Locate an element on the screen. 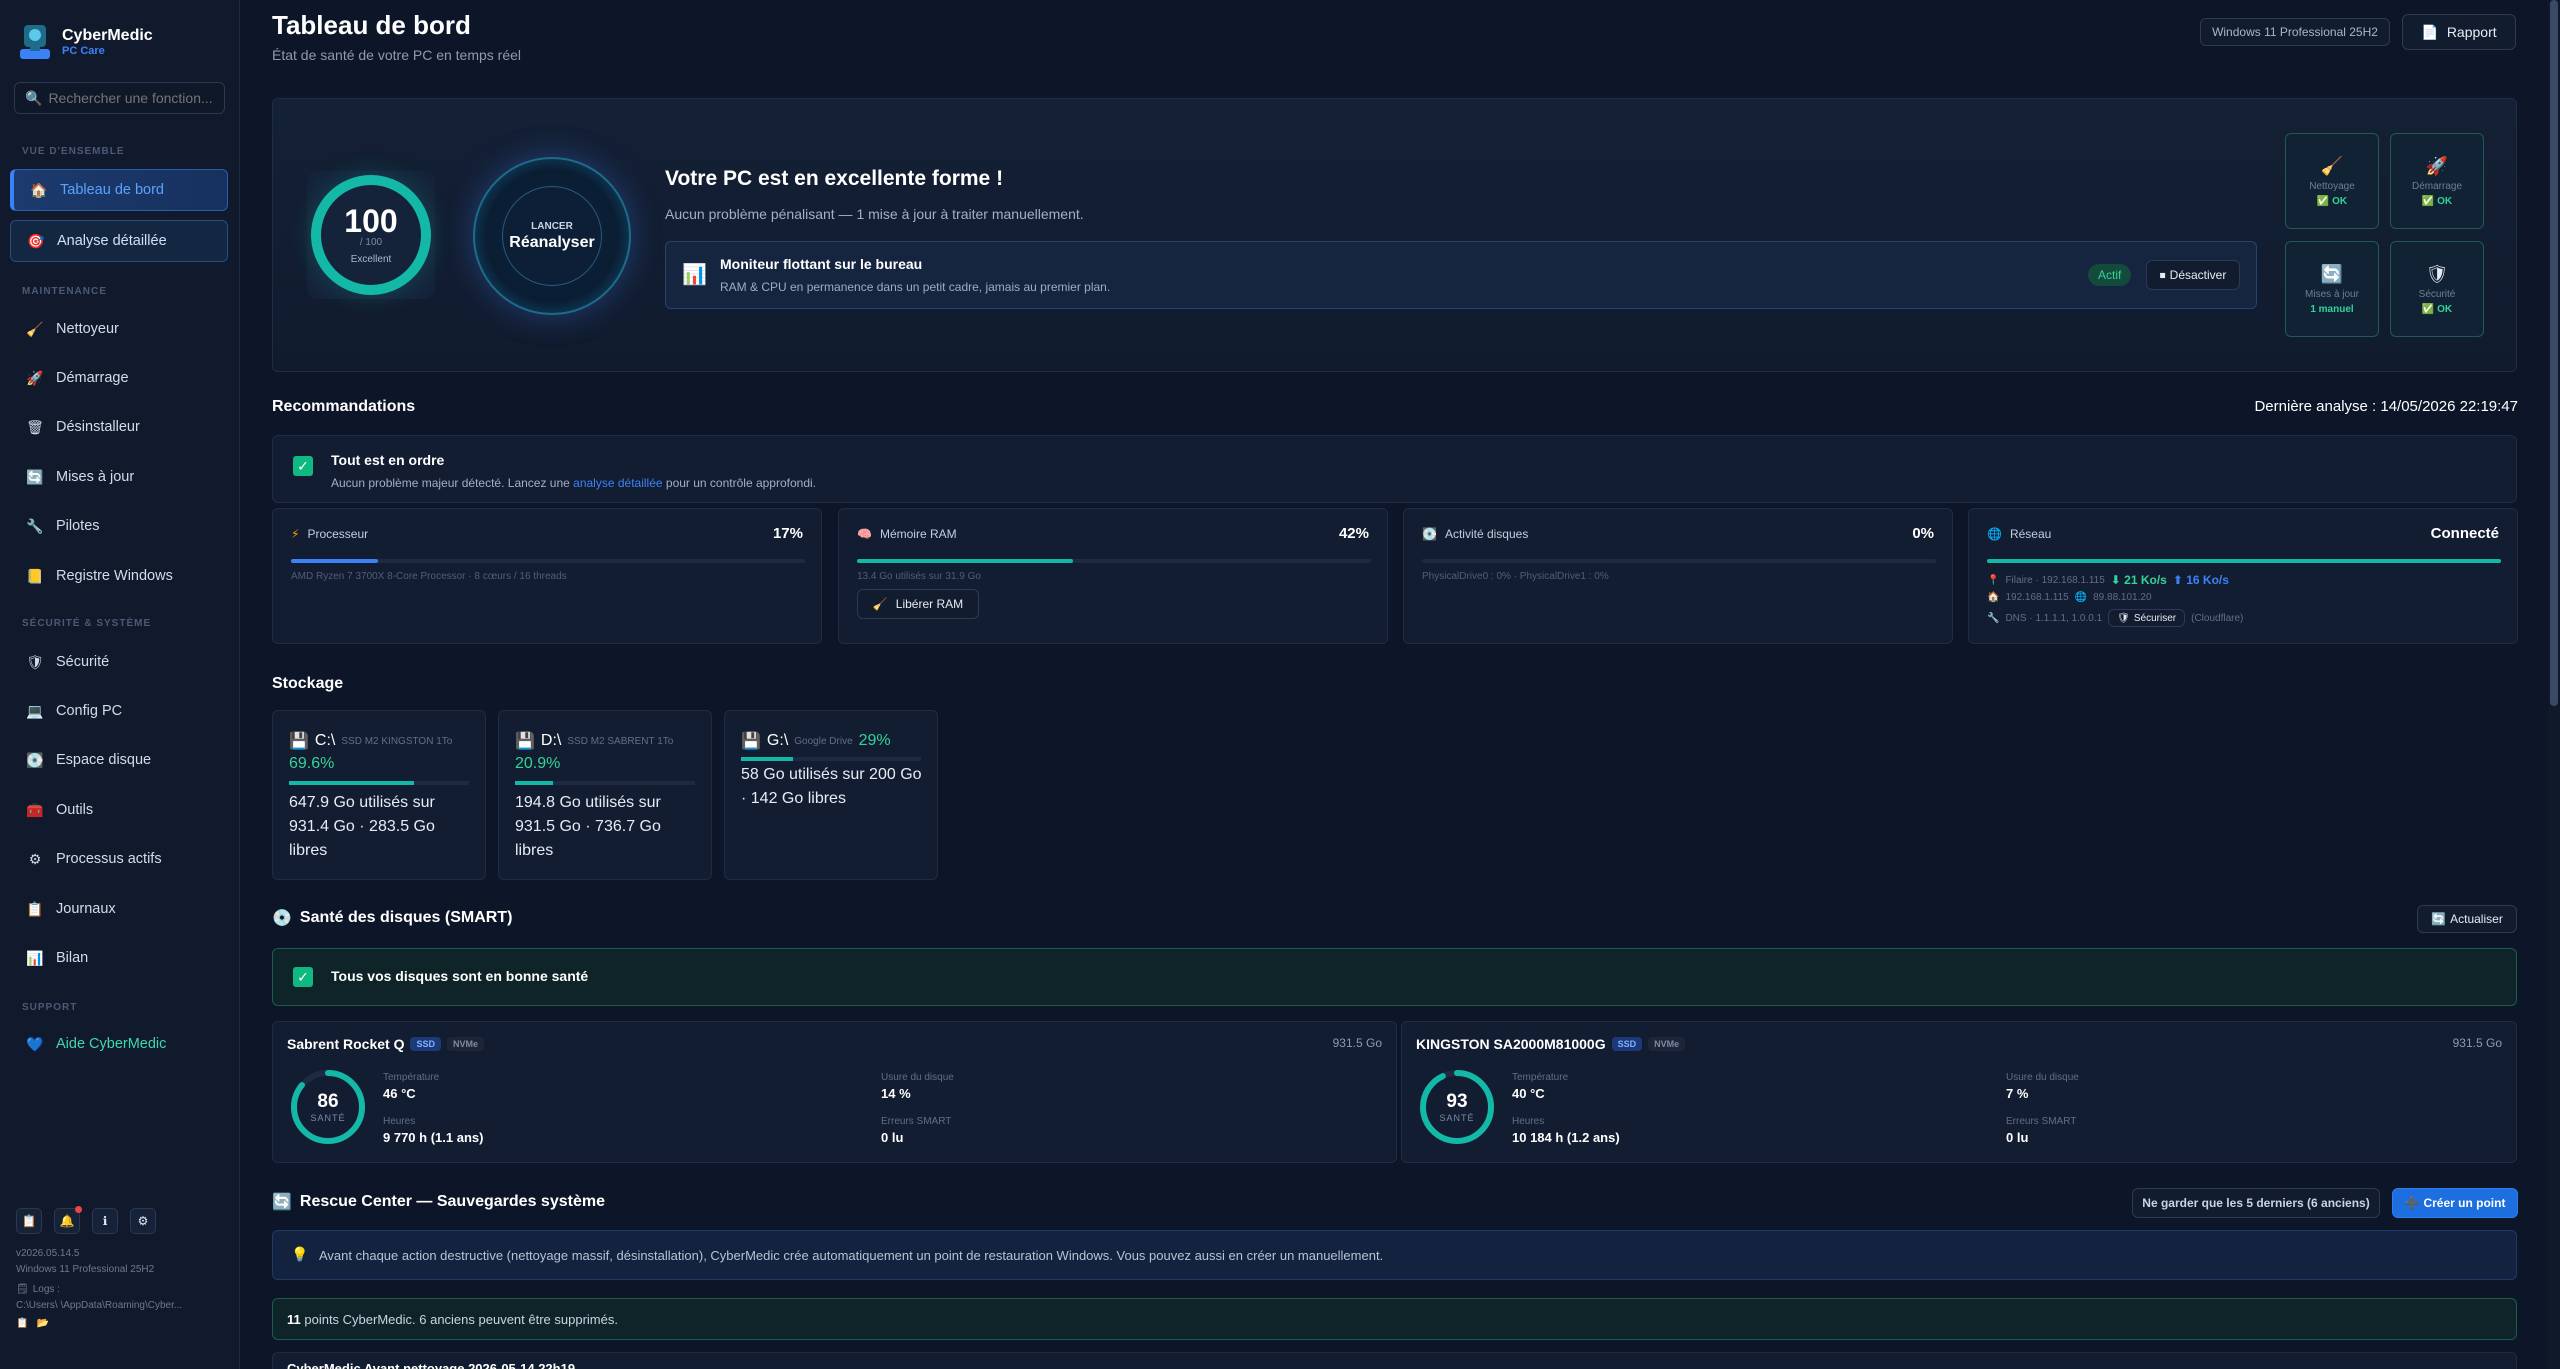 This screenshot has width=2560, height=1369. os-version: Windows 11 Professional 25H2 is located at coordinates (85, 1269).